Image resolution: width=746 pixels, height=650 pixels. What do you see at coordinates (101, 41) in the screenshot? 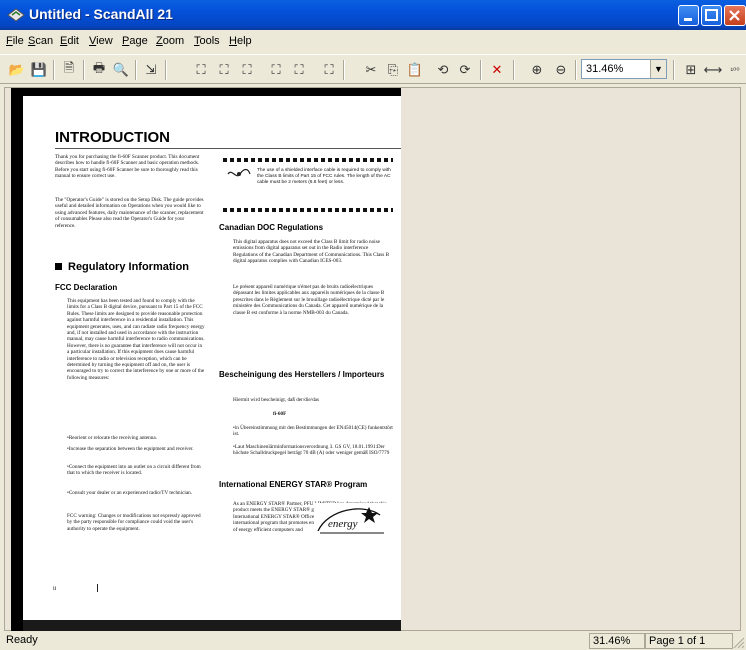
I see `menu-view: View` at bounding box center [101, 41].